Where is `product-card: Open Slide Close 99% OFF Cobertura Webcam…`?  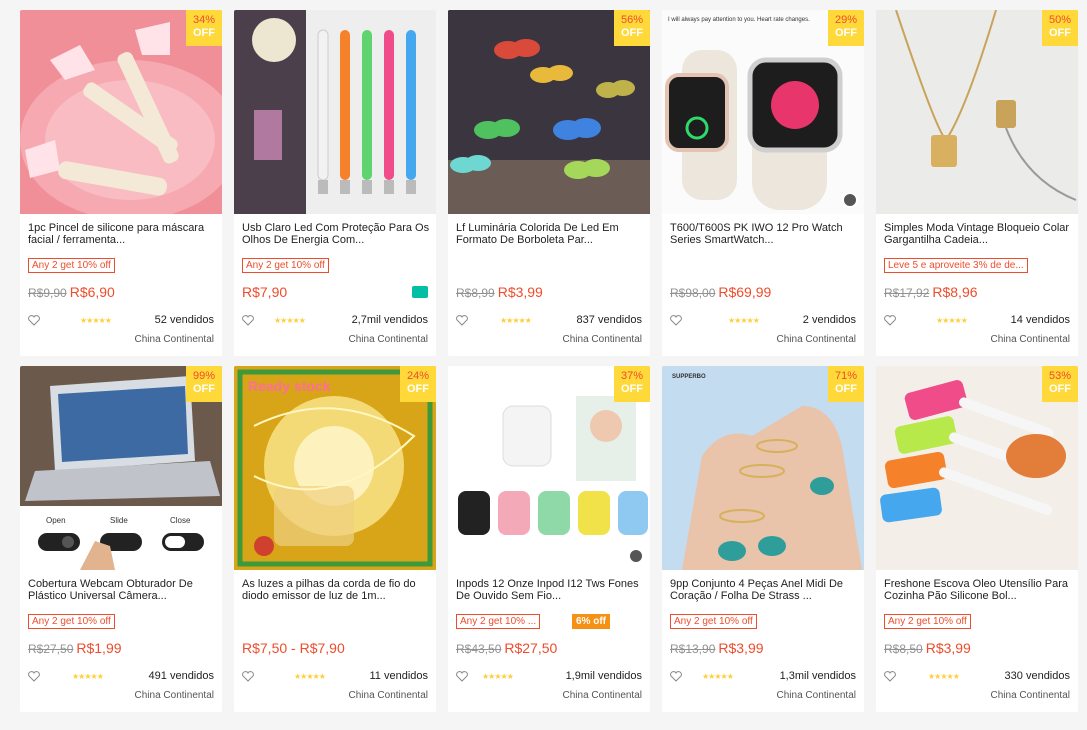
product-card: Open Slide Close 99% OFF Cobertura Webcam… is located at coordinates (121, 539).